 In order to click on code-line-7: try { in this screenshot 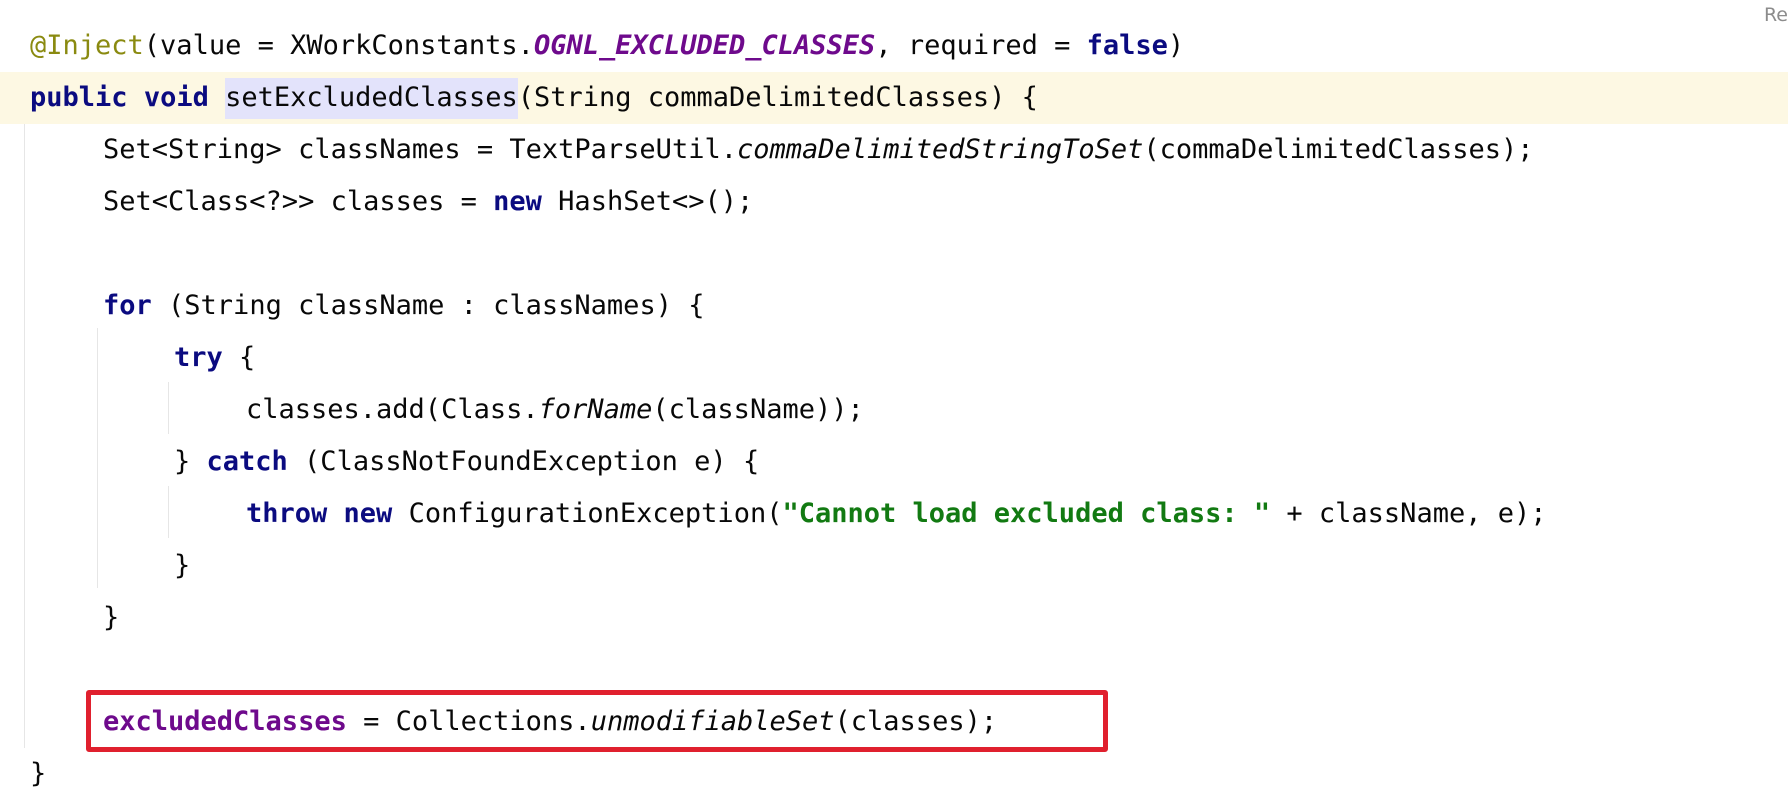, I will do `click(894, 358)`.